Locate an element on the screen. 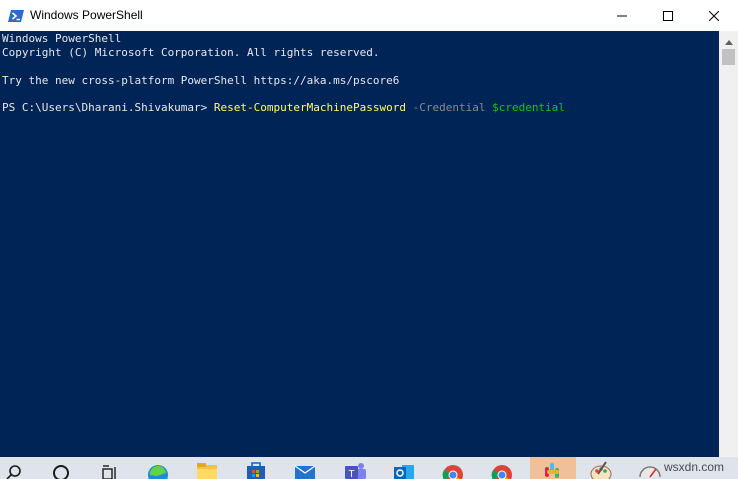 The height and width of the screenshot is (479, 738). taskbar-store-button is located at coordinates (256, 468).